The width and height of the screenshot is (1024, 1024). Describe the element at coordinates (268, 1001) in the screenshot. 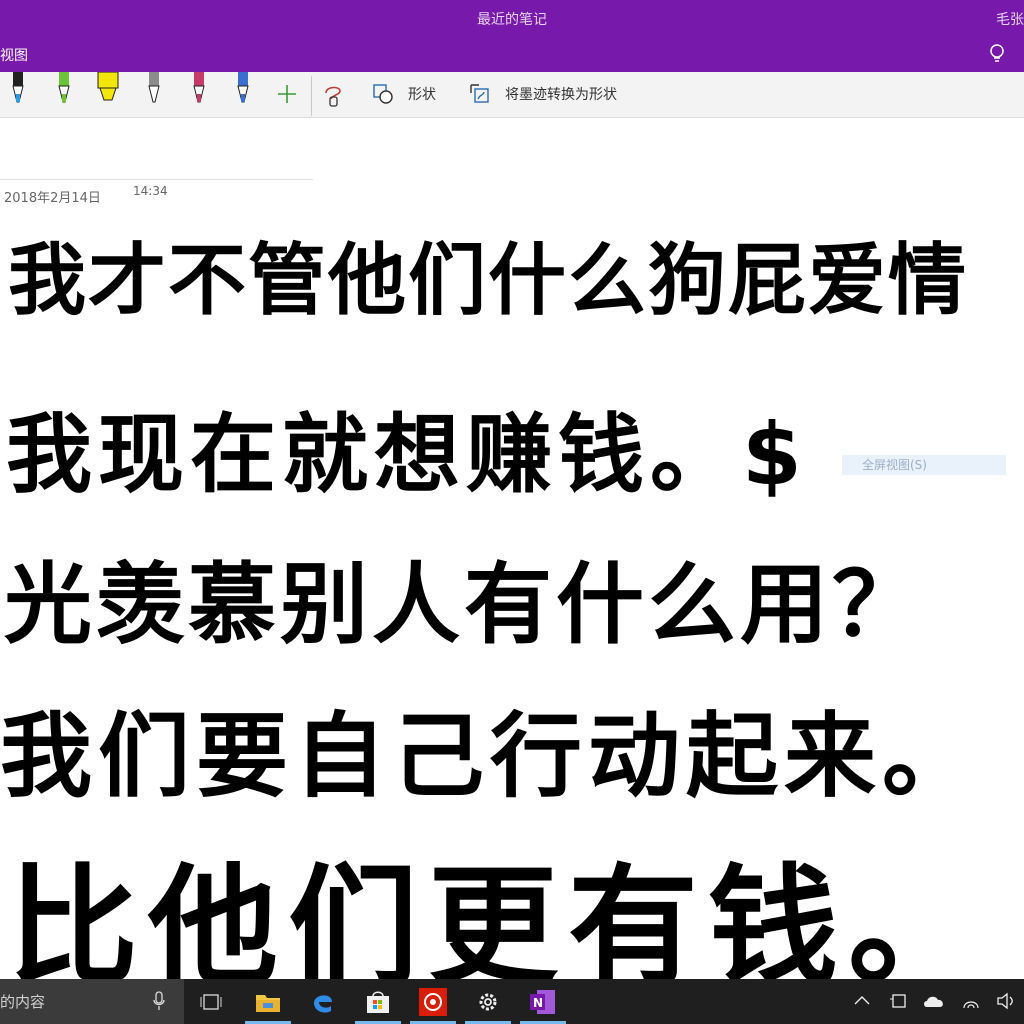

I see `file-explorer-icon` at that location.